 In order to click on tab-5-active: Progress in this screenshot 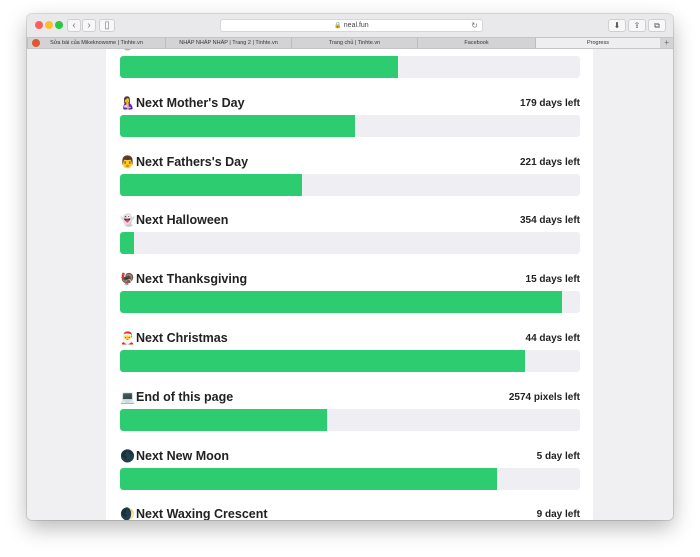, I will do `click(597, 43)`.